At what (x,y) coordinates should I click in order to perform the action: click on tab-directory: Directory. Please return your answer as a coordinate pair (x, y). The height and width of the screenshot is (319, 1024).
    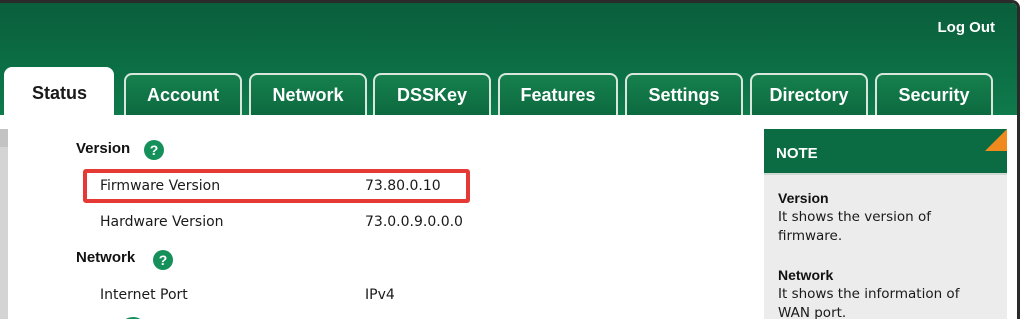
    Looking at the image, I should click on (809, 94).